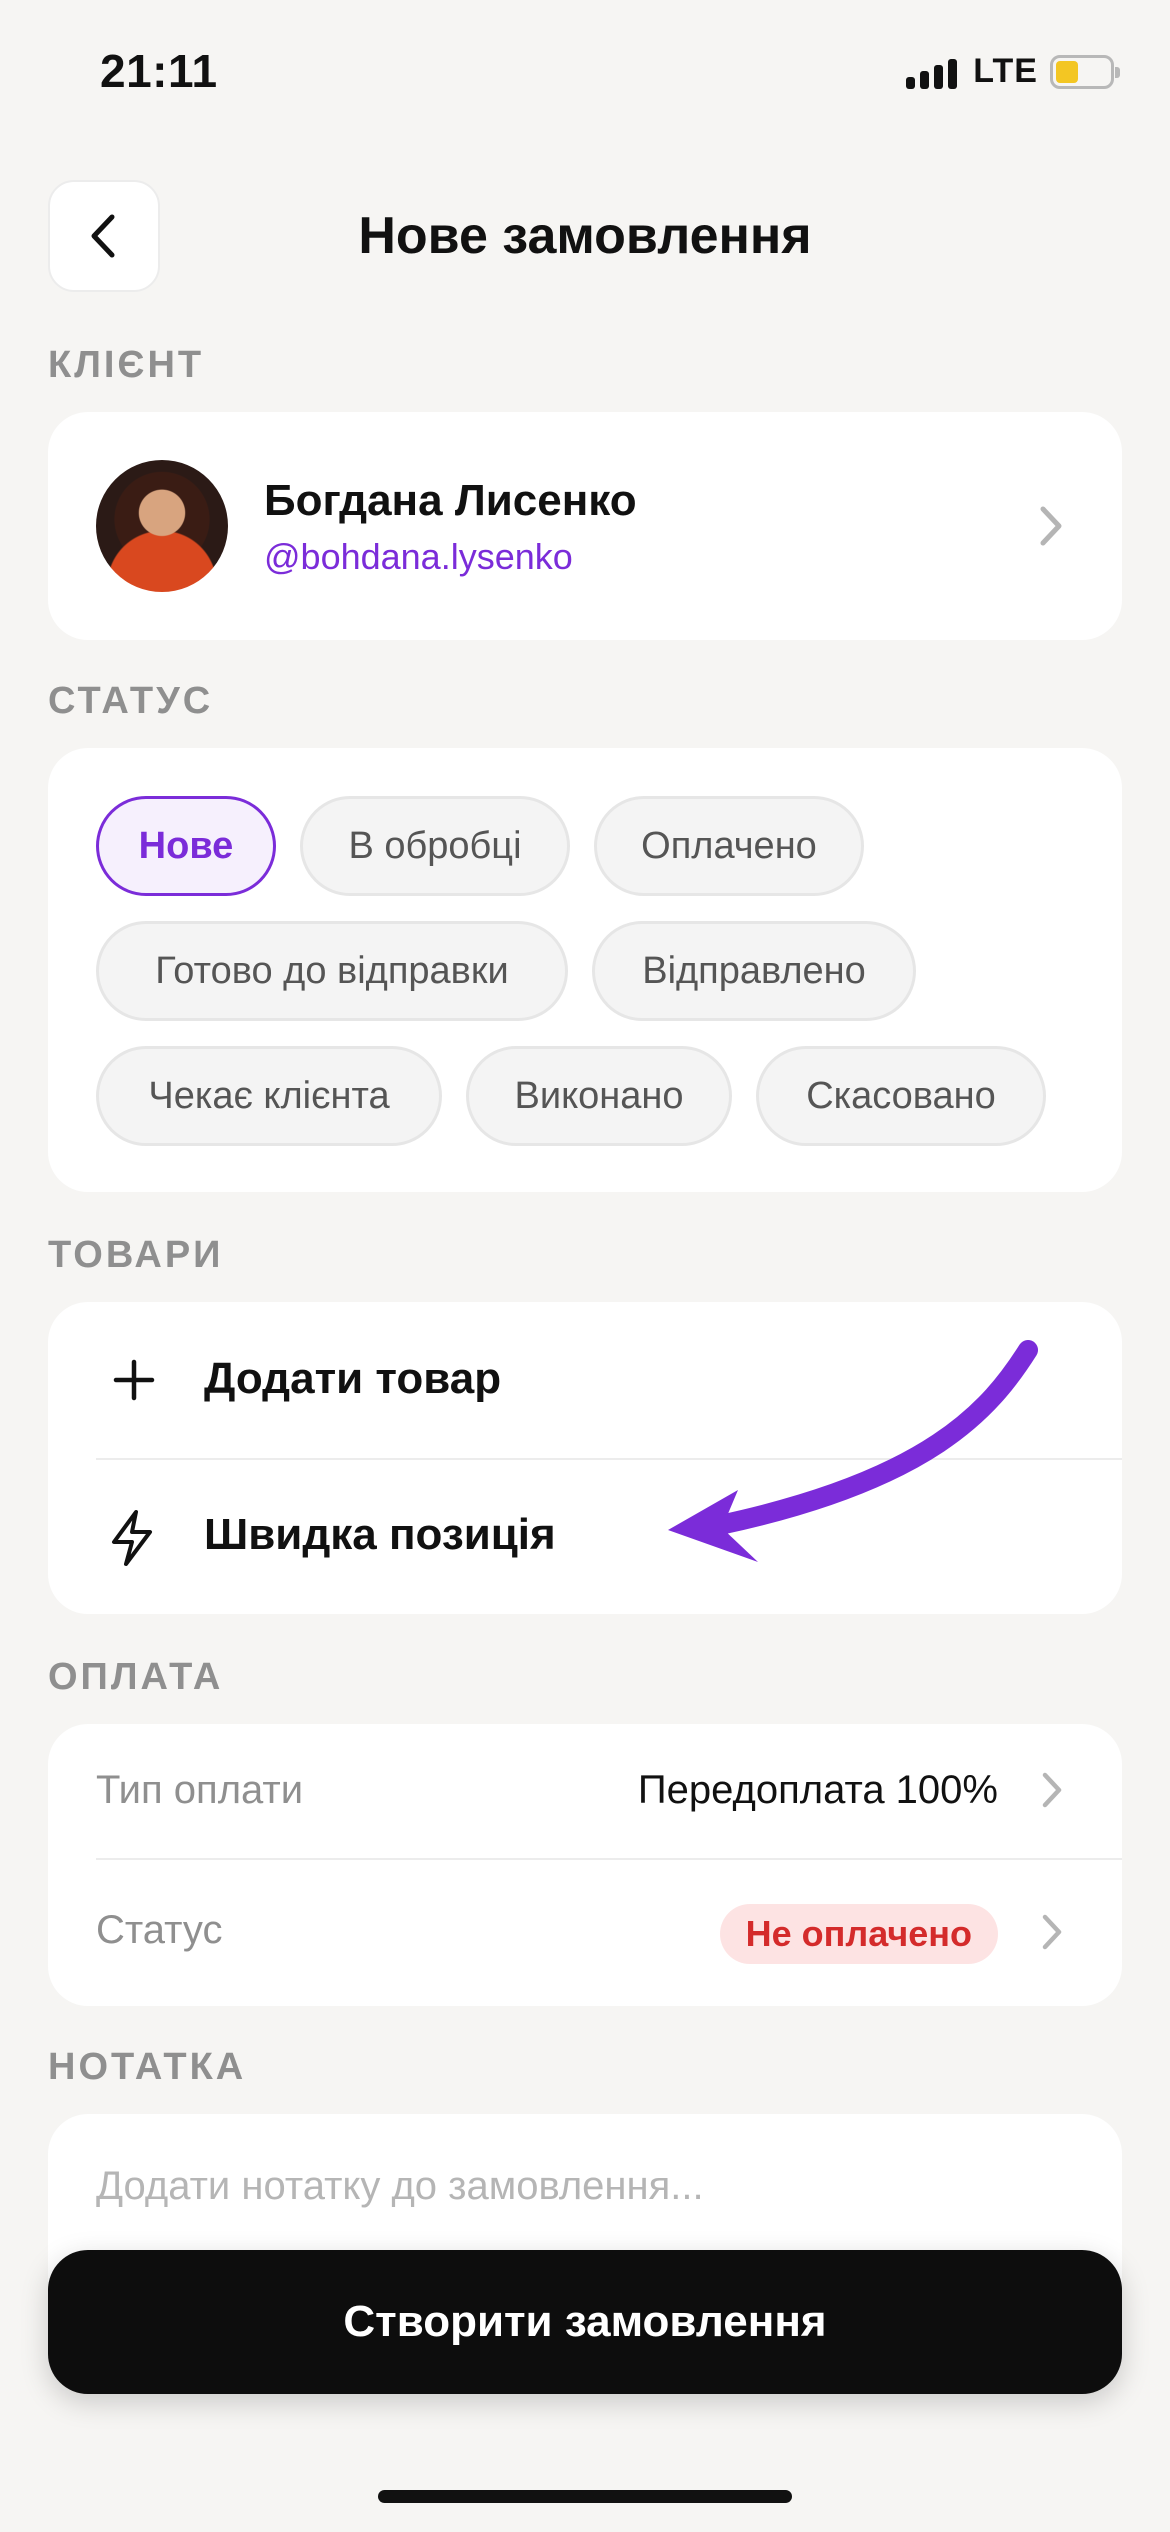 This screenshot has height=2532, width=1170. What do you see at coordinates (132, 1538) in the screenshot?
I see `lightning-icon` at bounding box center [132, 1538].